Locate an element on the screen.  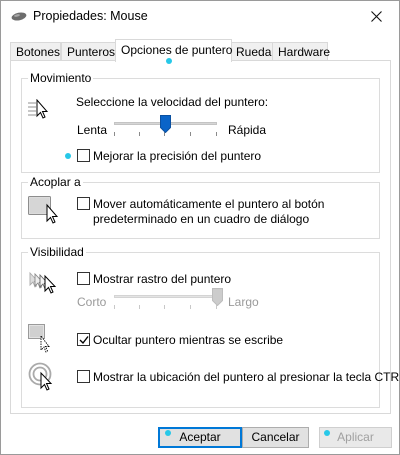
hide-pointer-typing-icon is located at coordinates (39, 338).